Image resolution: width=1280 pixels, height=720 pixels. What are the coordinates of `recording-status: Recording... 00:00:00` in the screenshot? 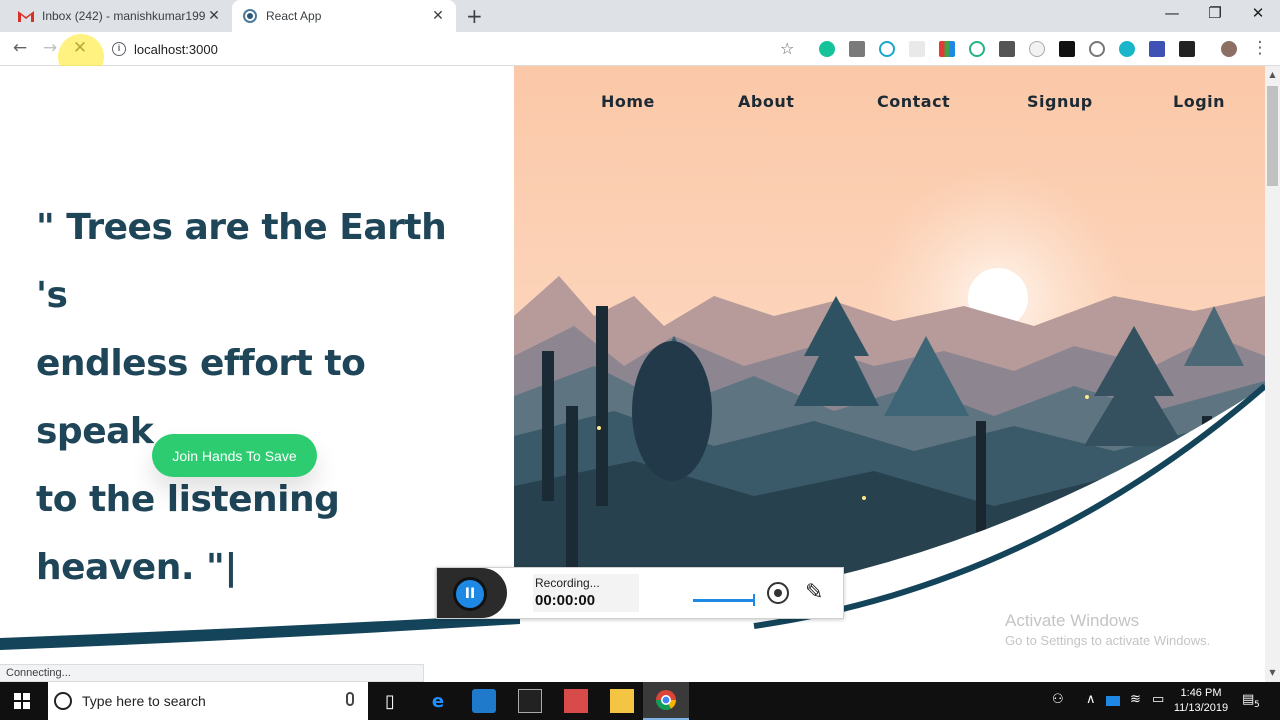 It's located at (586, 593).